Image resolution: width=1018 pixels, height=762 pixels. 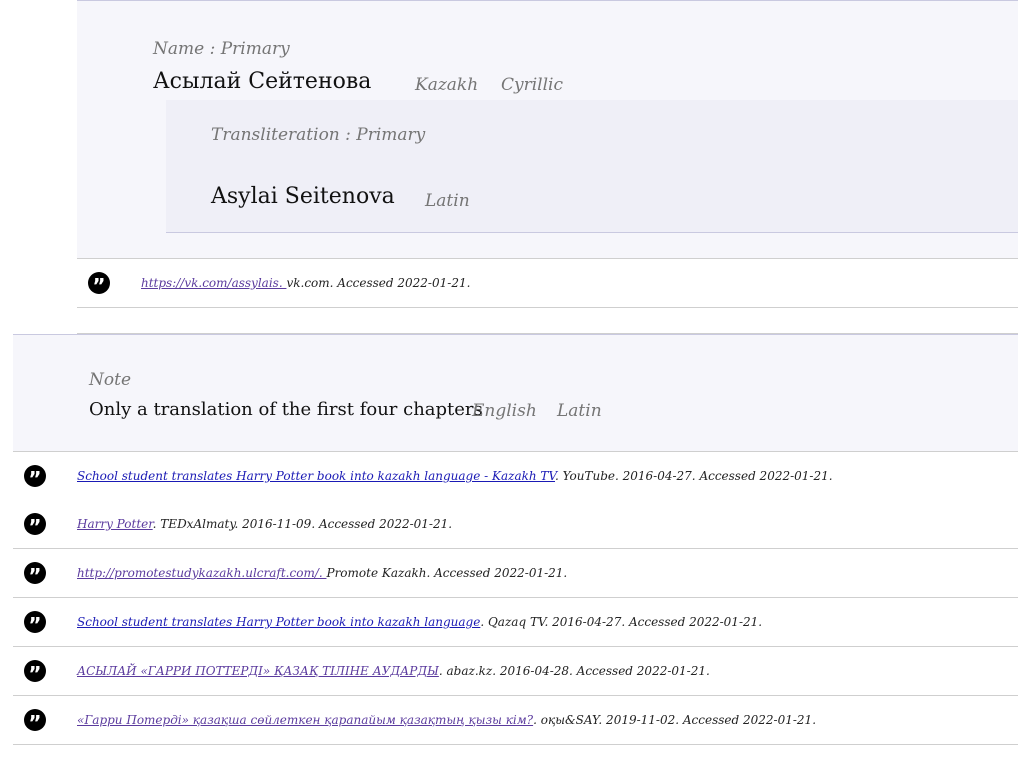 I want to click on citation-link: Harry Potter, so click(x=115, y=524).